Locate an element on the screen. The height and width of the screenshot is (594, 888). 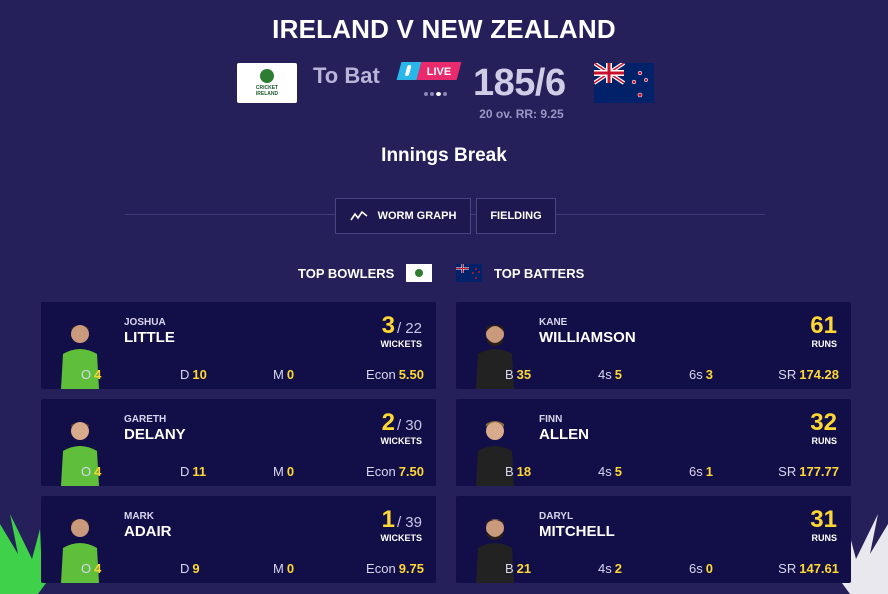
top-bowlers-heading: TOP BOWLERS is located at coordinates (365, 273).